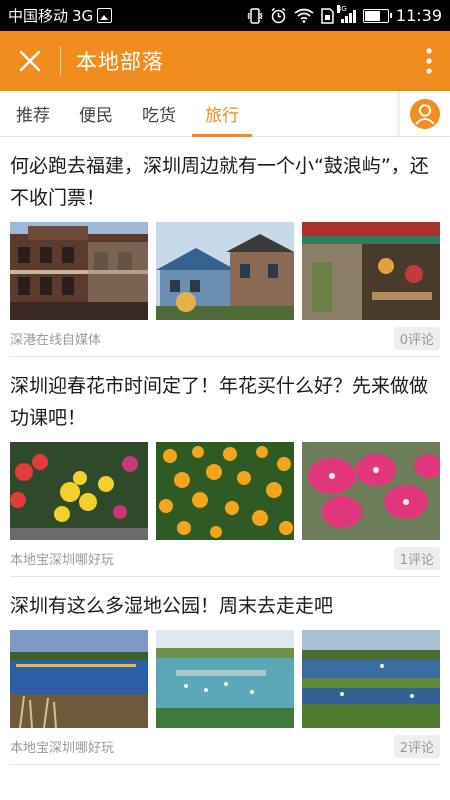 This screenshot has width=450, height=800. I want to click on close-icon, so click(30, 61).